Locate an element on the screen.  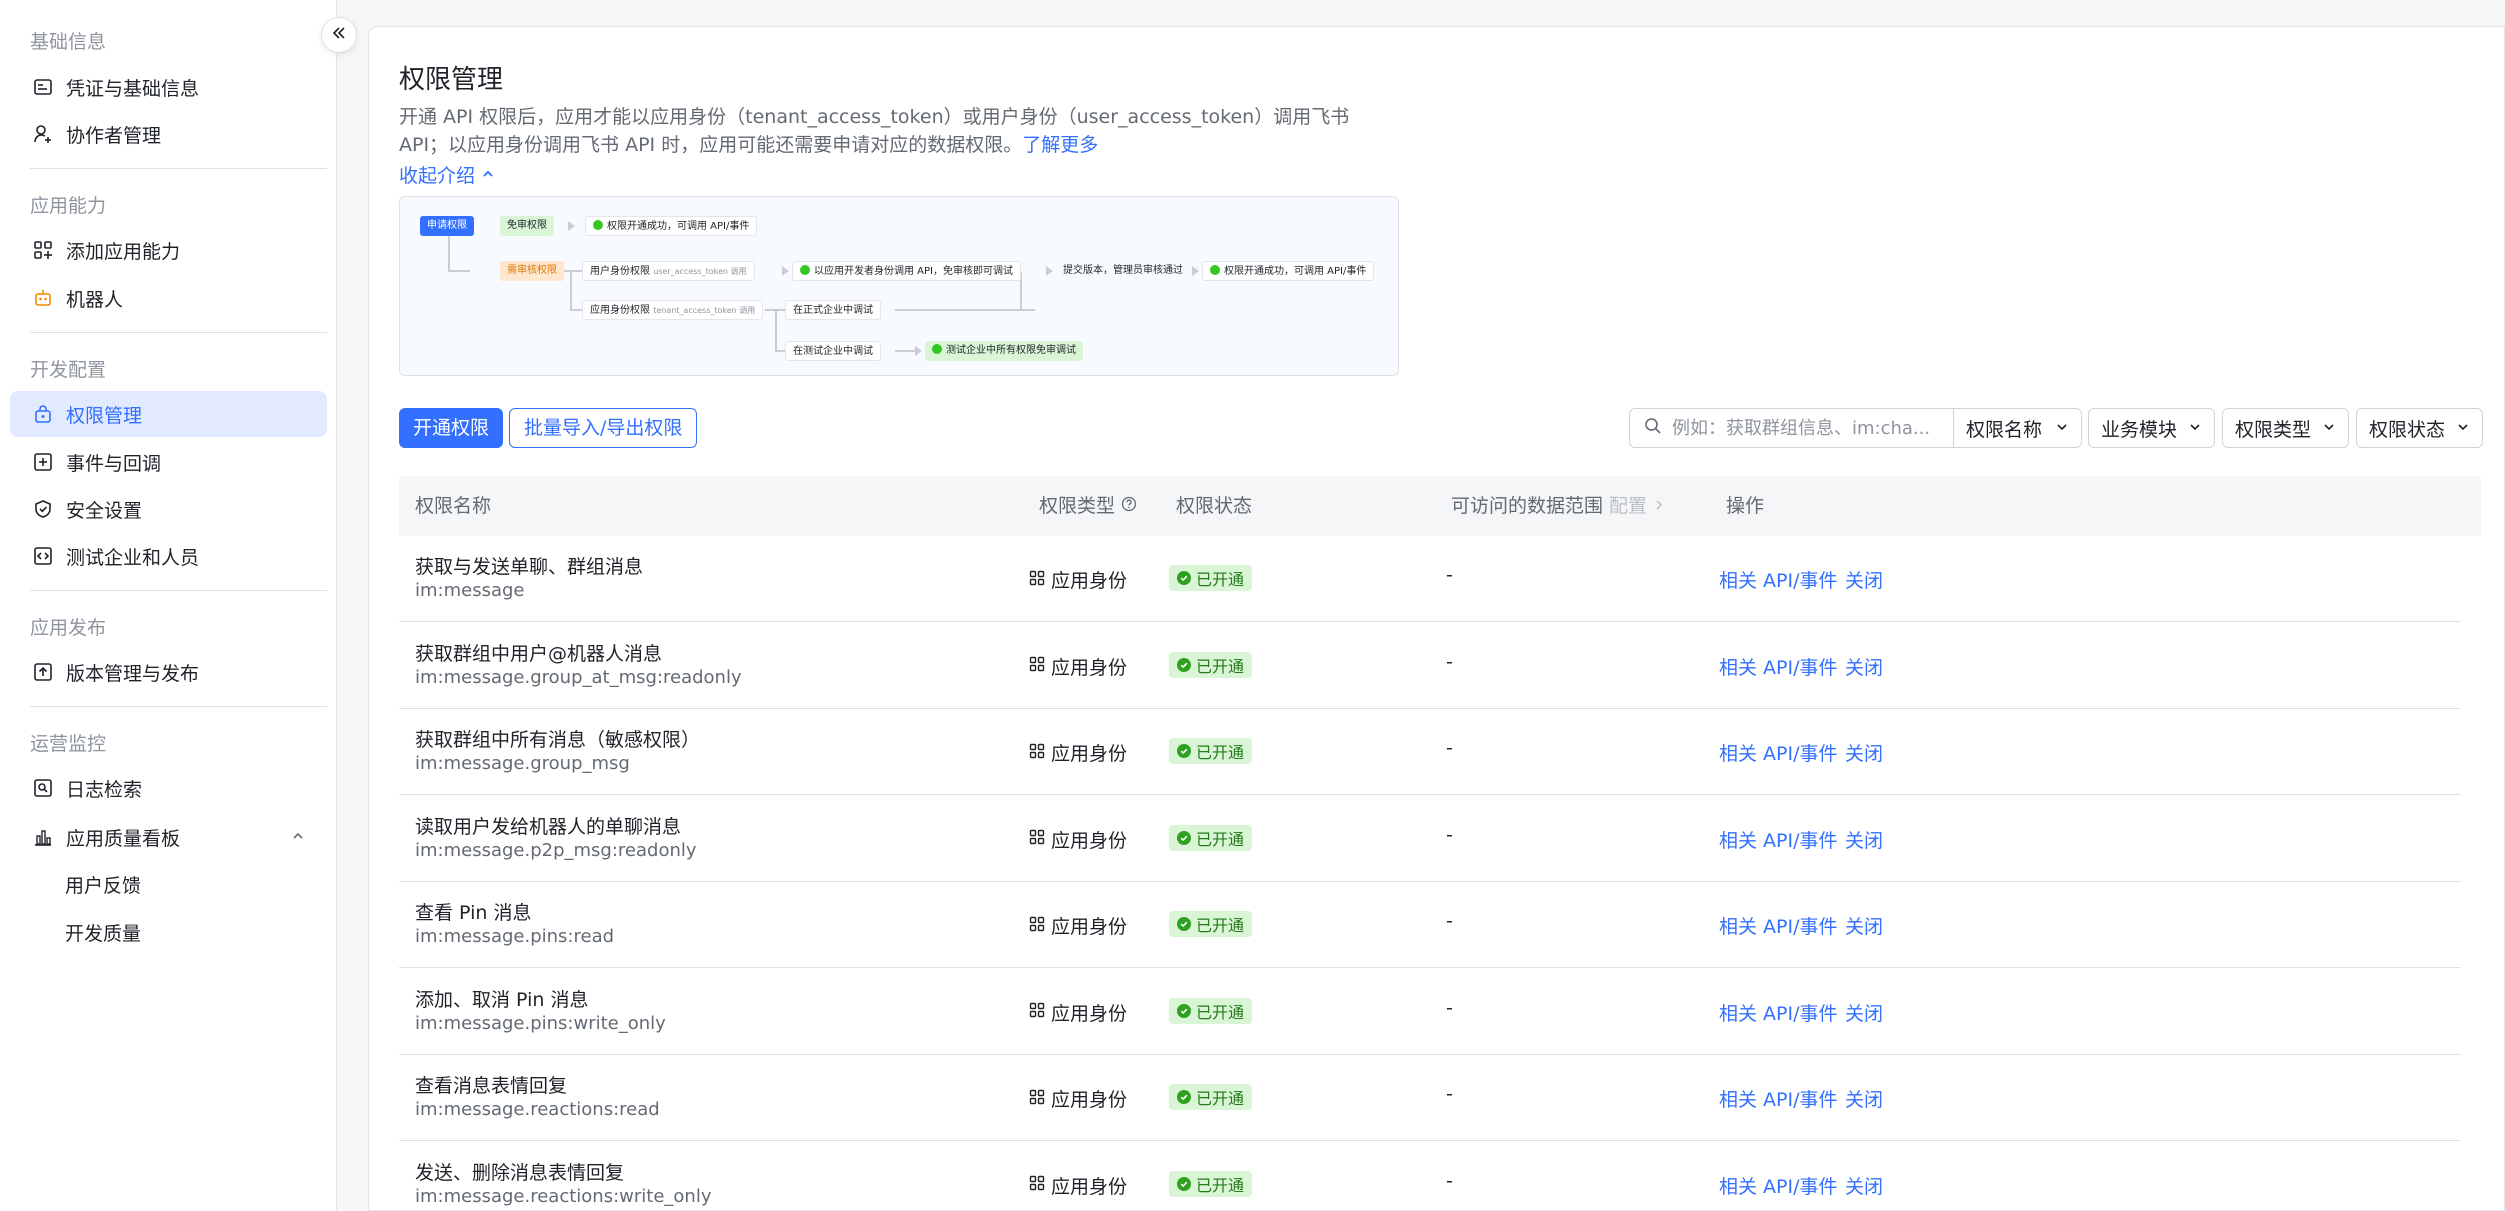
filter-status-select: 权限状态 is located at coordinates (2419, 428).